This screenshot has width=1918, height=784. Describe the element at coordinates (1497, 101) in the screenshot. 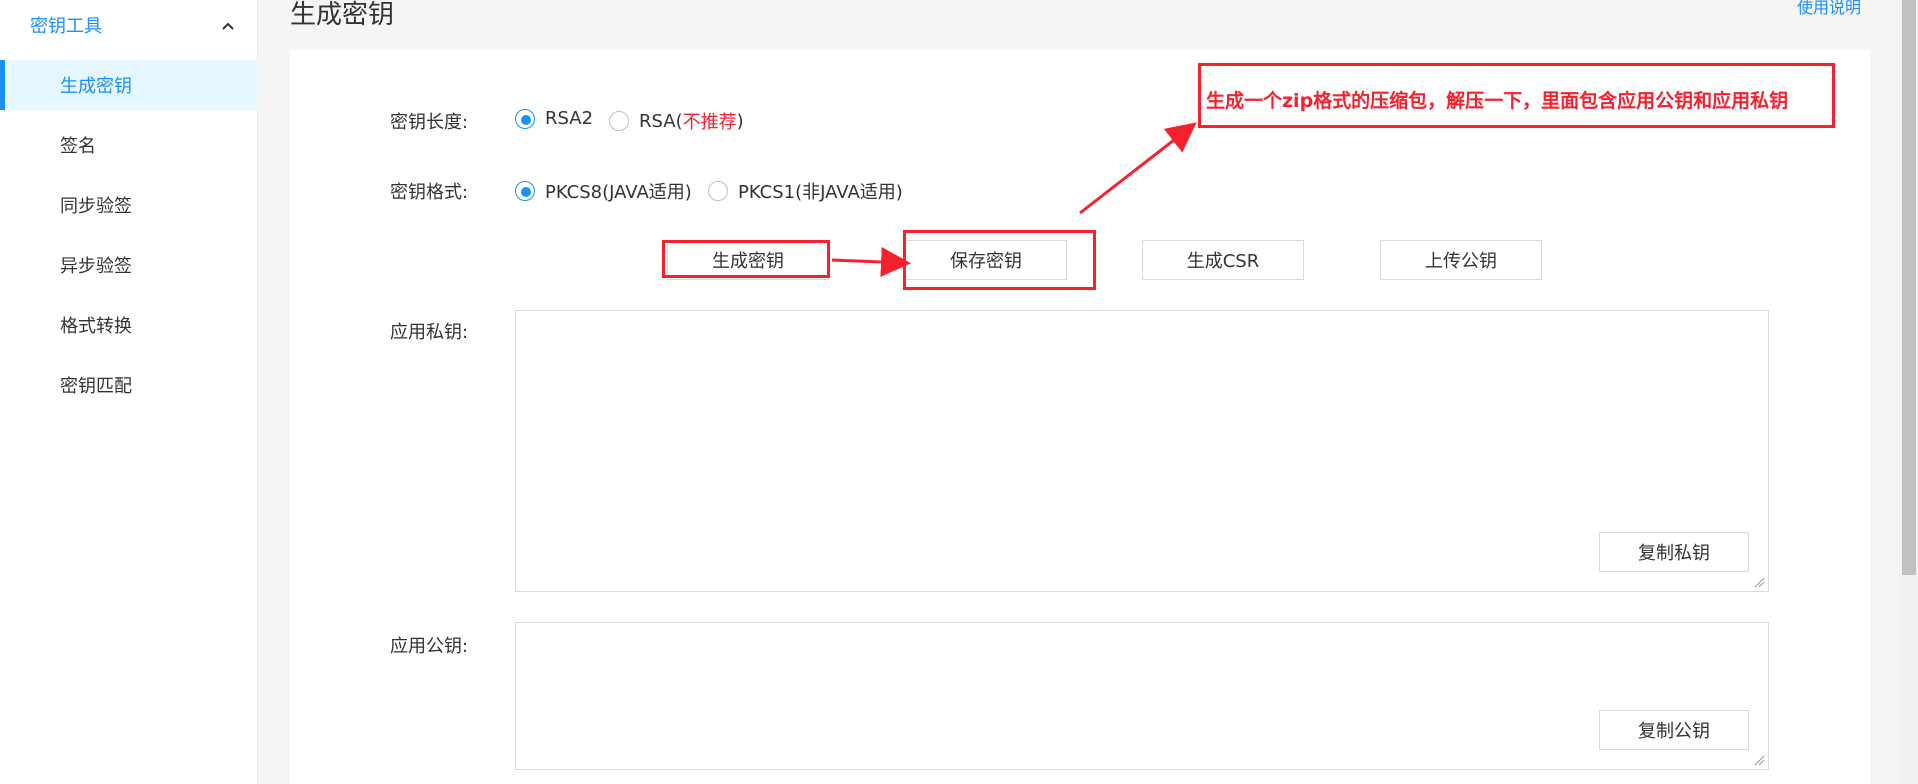

I see `annotation-note-text: 生成一个zip格式的压缩包，解压一下，里面包含应用公钥和应用私钥` at that location.